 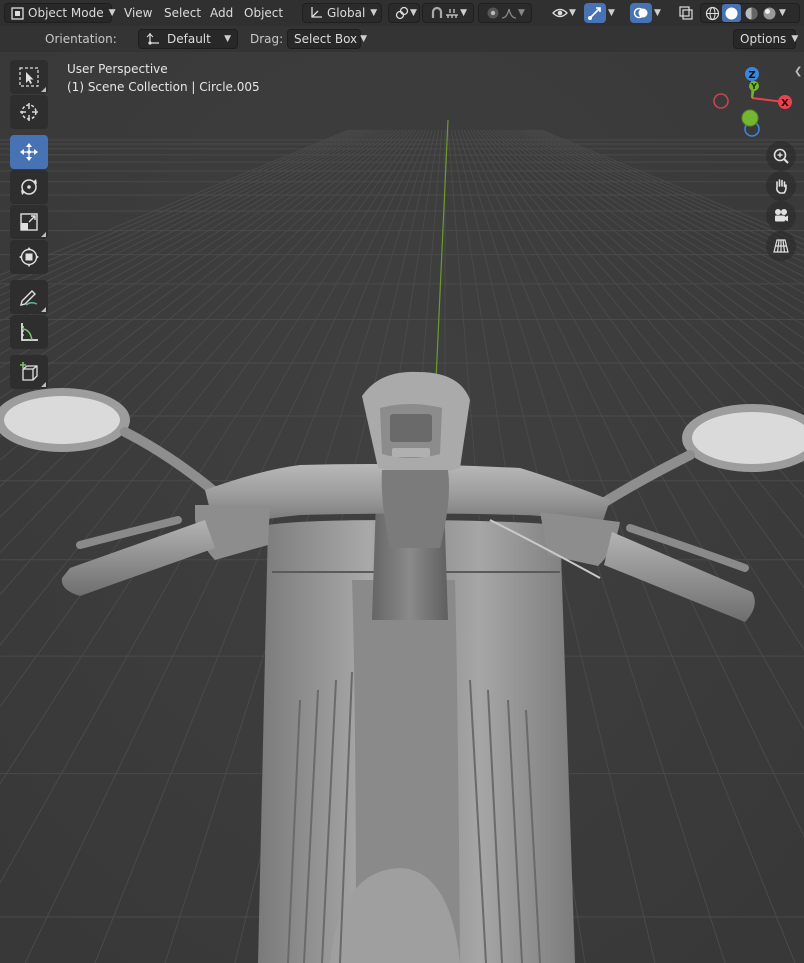 I want to click on overlays-options: ▼, so click(x=660, y=13).